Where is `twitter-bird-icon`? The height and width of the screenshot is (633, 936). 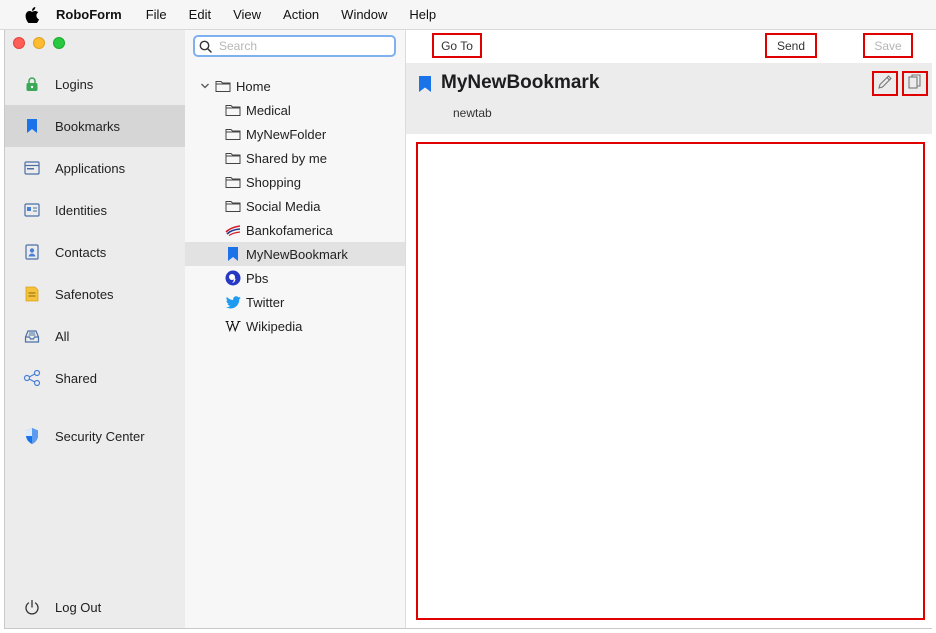 twitter-bird-icon is located at coordinates (233, 302).